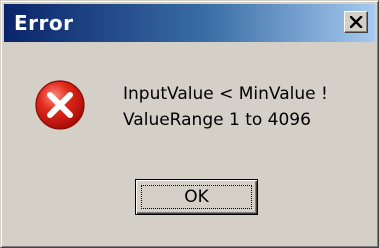 The height and width of the screenshot is (248, 379). I want to click on message-line-1: InputValue < MinValue !, so click(225, 94).